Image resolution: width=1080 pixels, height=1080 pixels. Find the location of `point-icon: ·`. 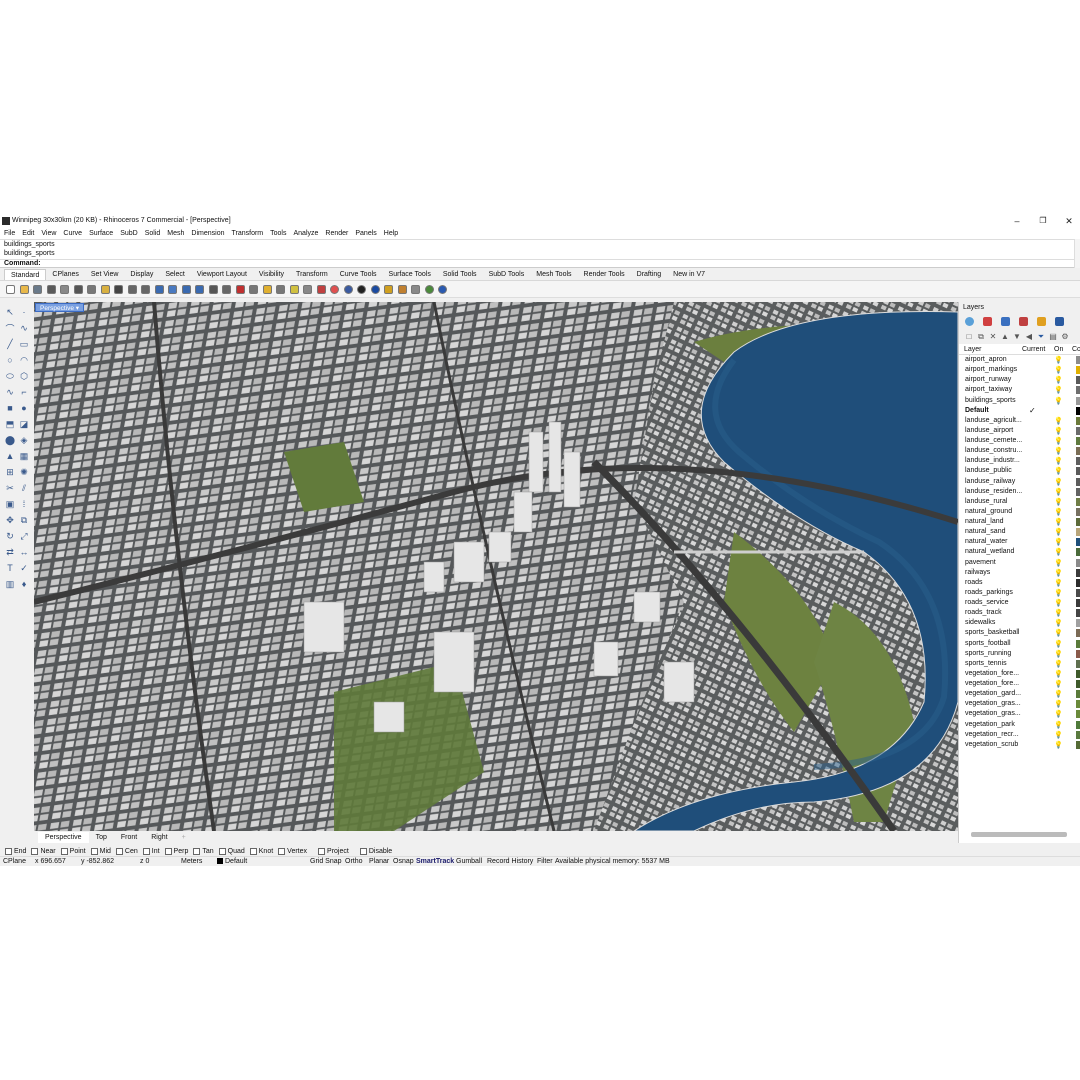

point-icon: · is located at coordinates (24, 312).